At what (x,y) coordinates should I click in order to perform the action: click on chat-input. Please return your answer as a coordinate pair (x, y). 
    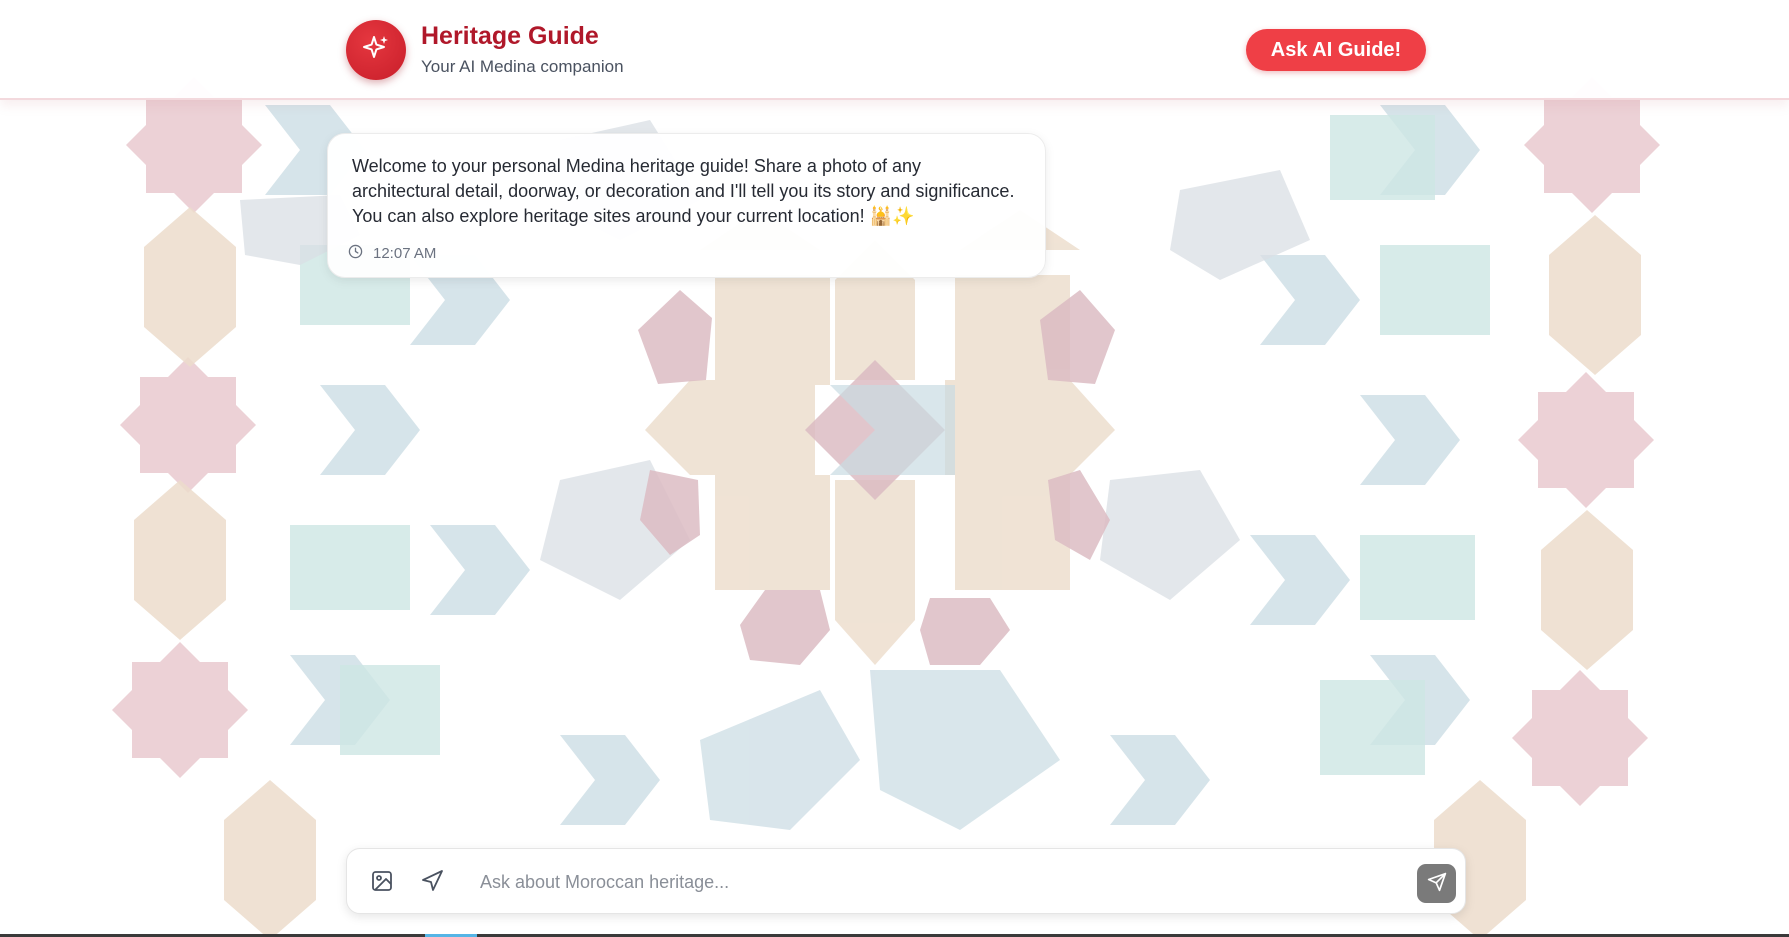
    Looking at the image, I should click on (900, 882).